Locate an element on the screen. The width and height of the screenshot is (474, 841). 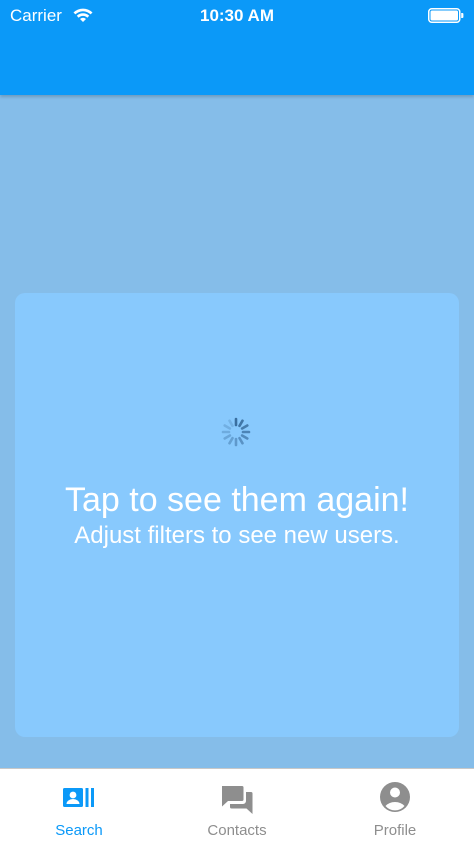
tab-contacts: Contacts is located at coordinates (237, 805).